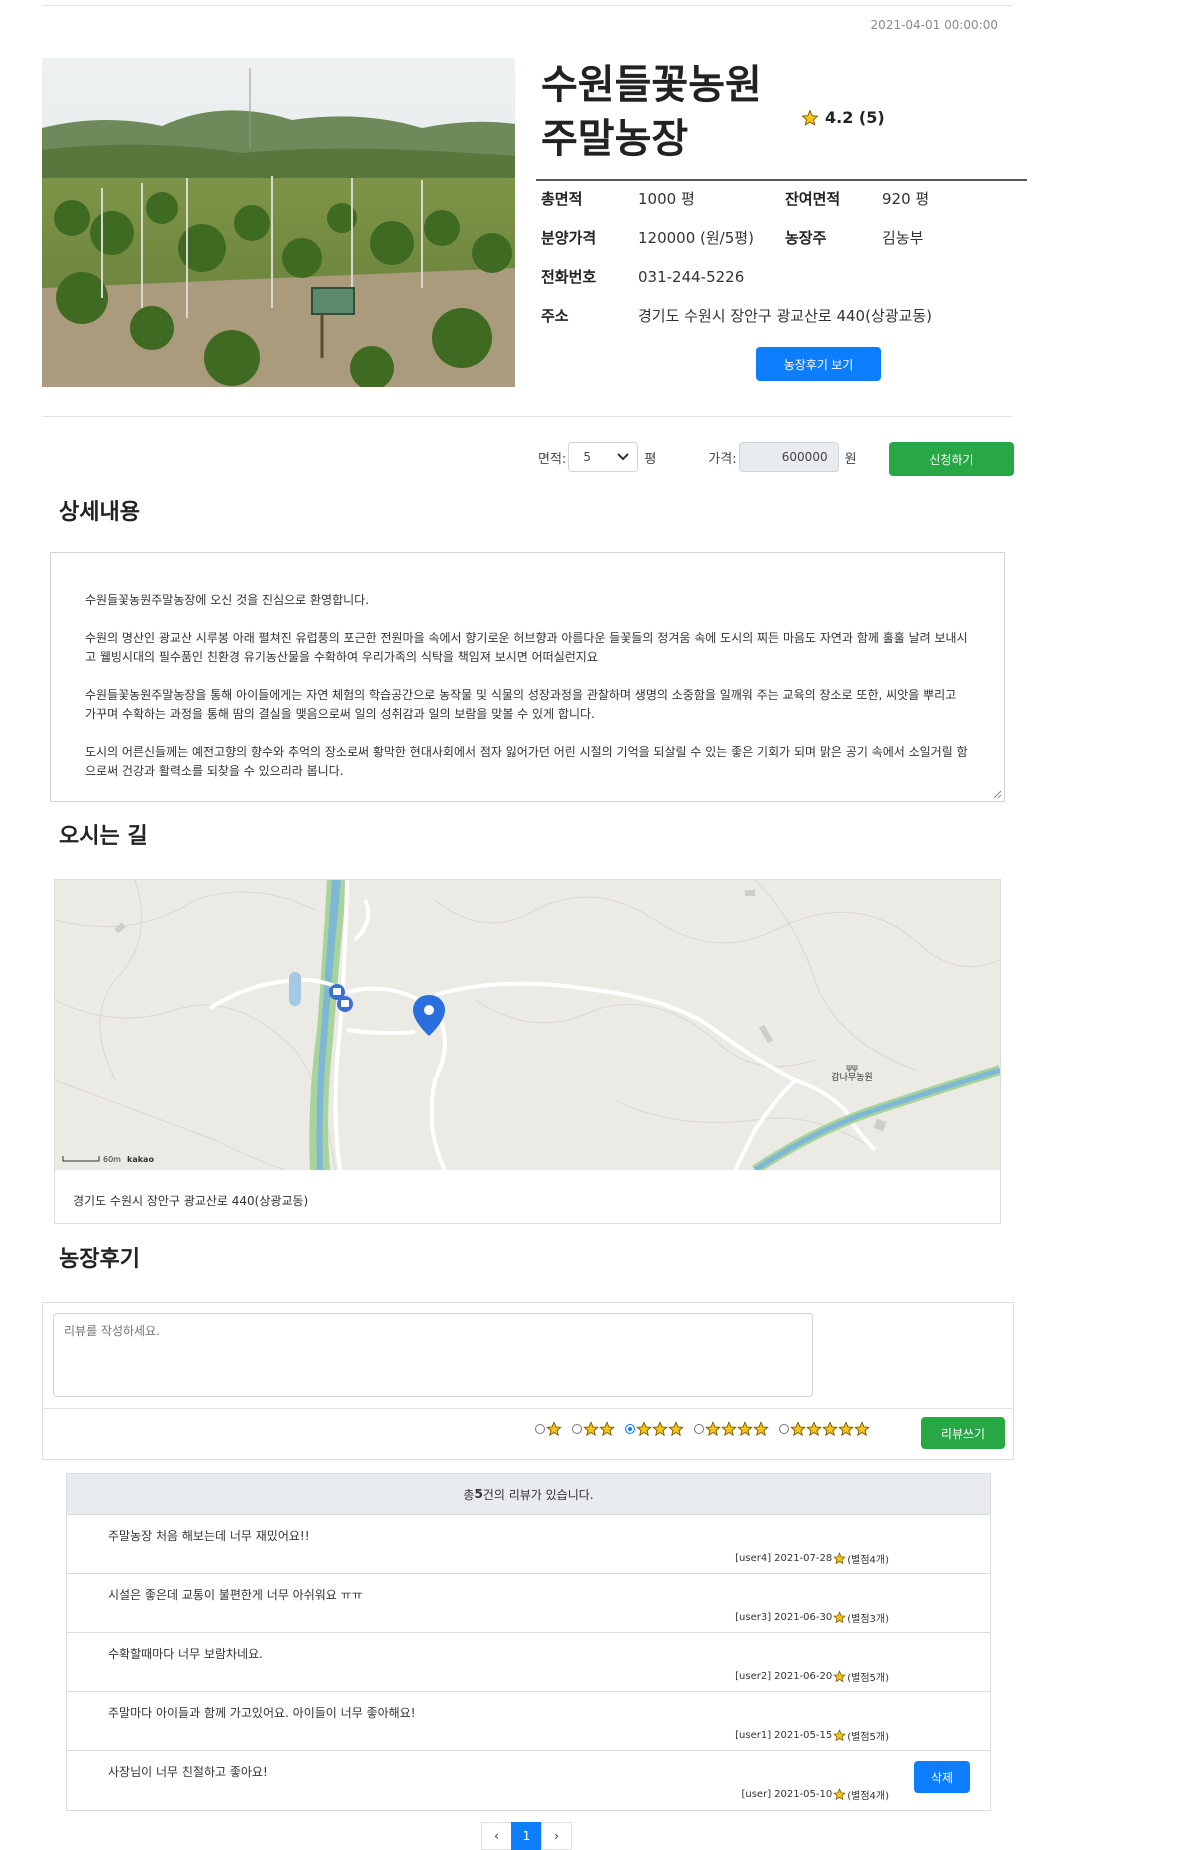 This screenshot has width=1194, height=1850. What do you see at coordinates (527, 416) in the screenshot?
I see `mid-divider` at bounding box center [527, 416].